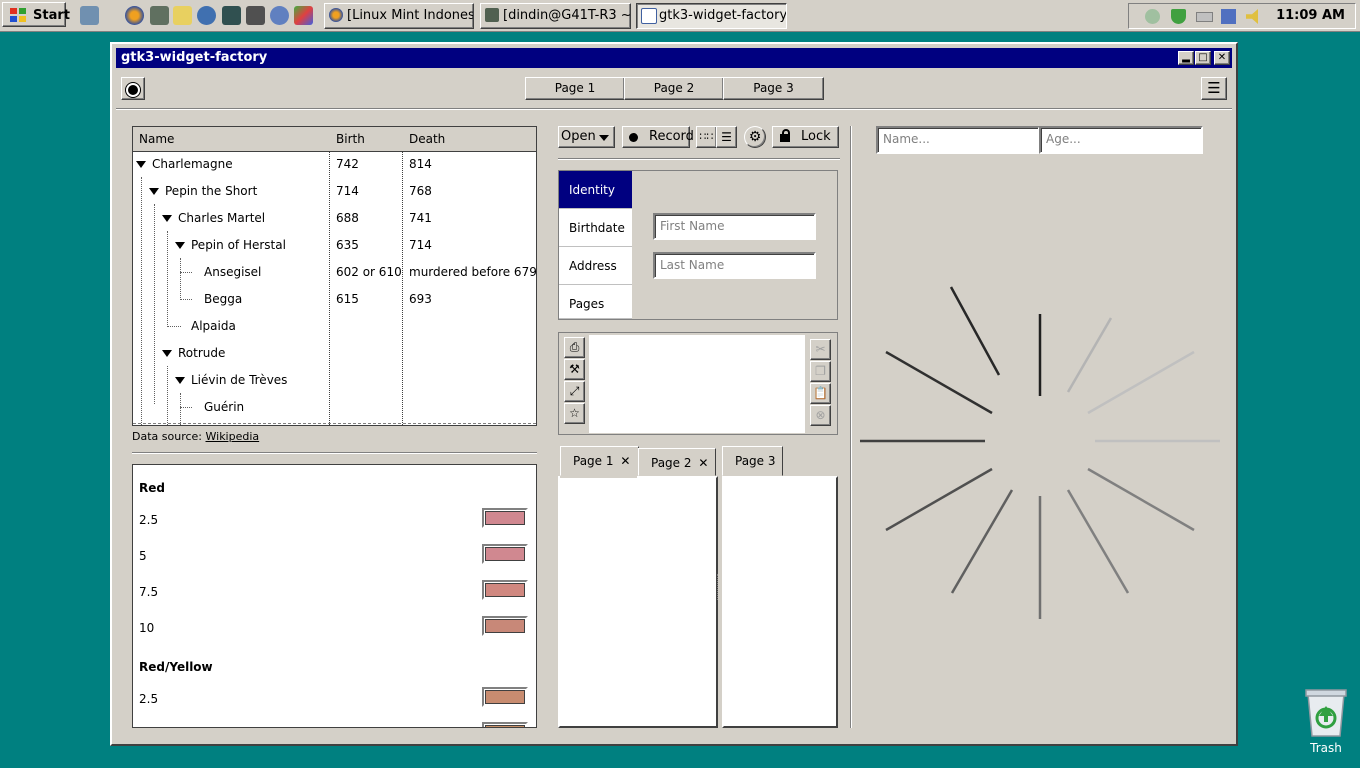 The width and height of the screenshot is (1360, 768). What do you see at coordinates (334, 218) in the screenshot?
I see `tree-row: Charles Martel 688 741` at bounding box center [334, 218].